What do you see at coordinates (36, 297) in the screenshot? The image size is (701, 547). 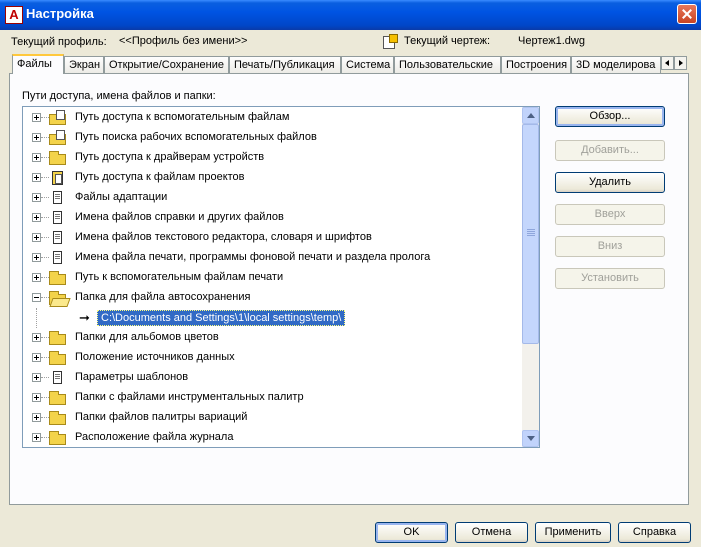 I see `collapse-icon` at bounding box center [36, 297].